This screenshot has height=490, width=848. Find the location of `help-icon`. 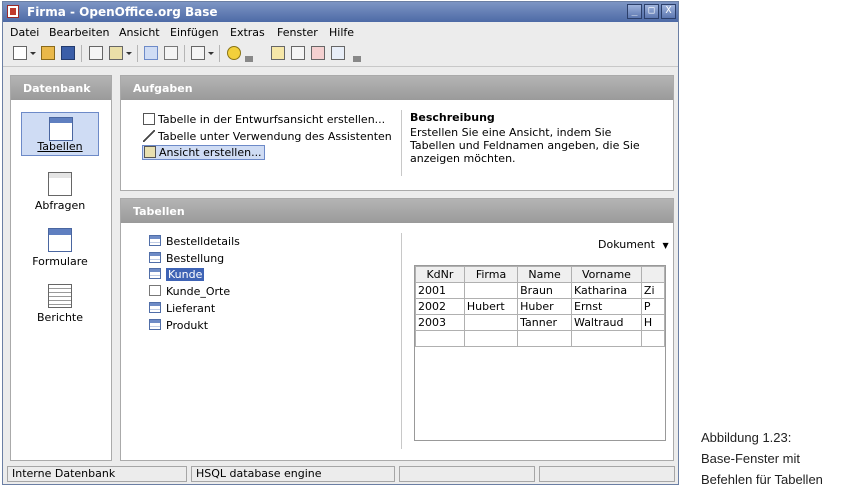

help-icon is located at coordinates (234, 53).